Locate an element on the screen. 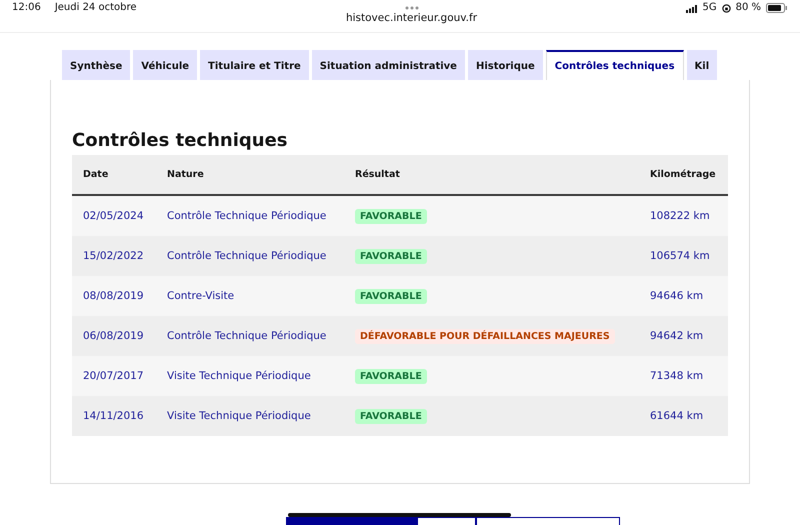 The width and height of the screenshot is (800, 525). column-header: Résultat is located at coordinates (378, 174).